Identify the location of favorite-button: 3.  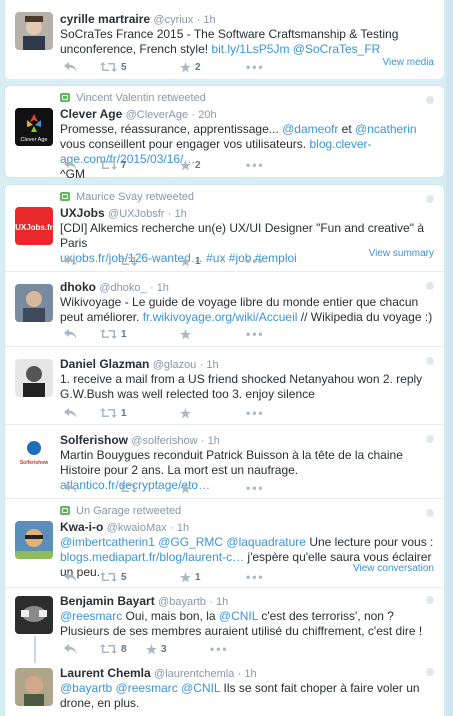
(156, 649).